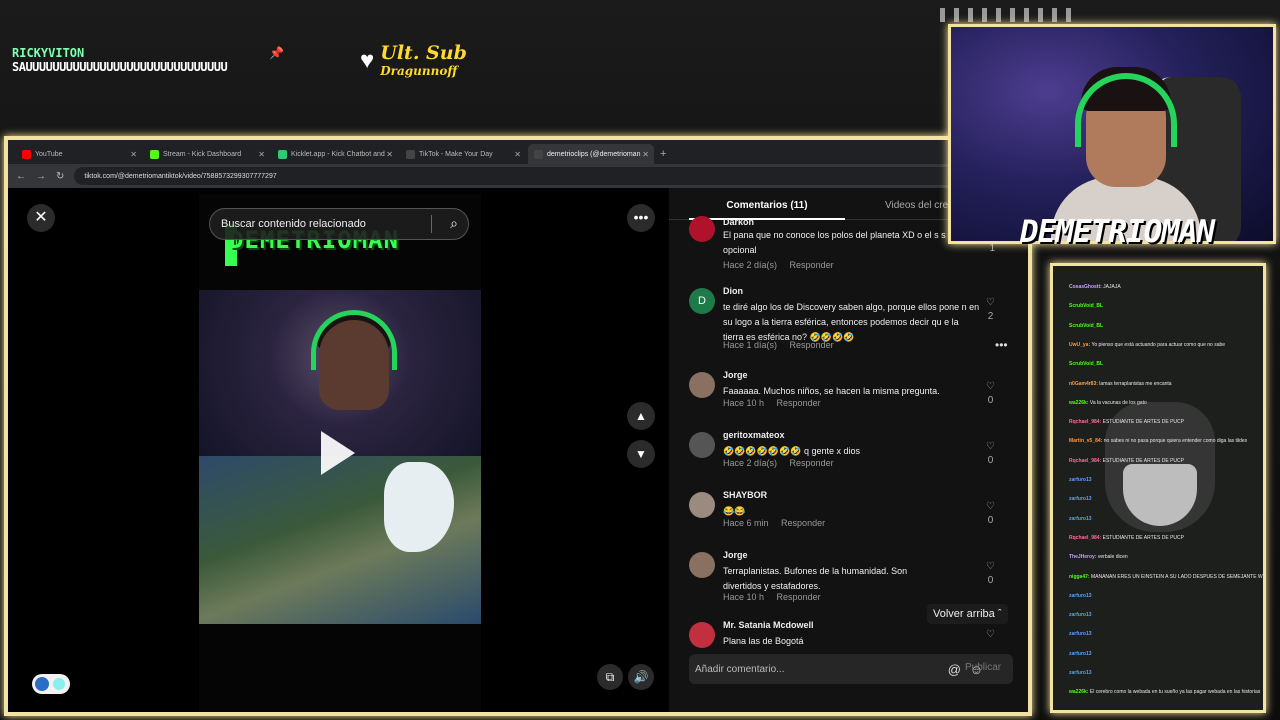 Image resolution: width=1280 pixels, height=720 pixels. I want to click on chat-username: CosasGhostt:, so click(1086, 287).